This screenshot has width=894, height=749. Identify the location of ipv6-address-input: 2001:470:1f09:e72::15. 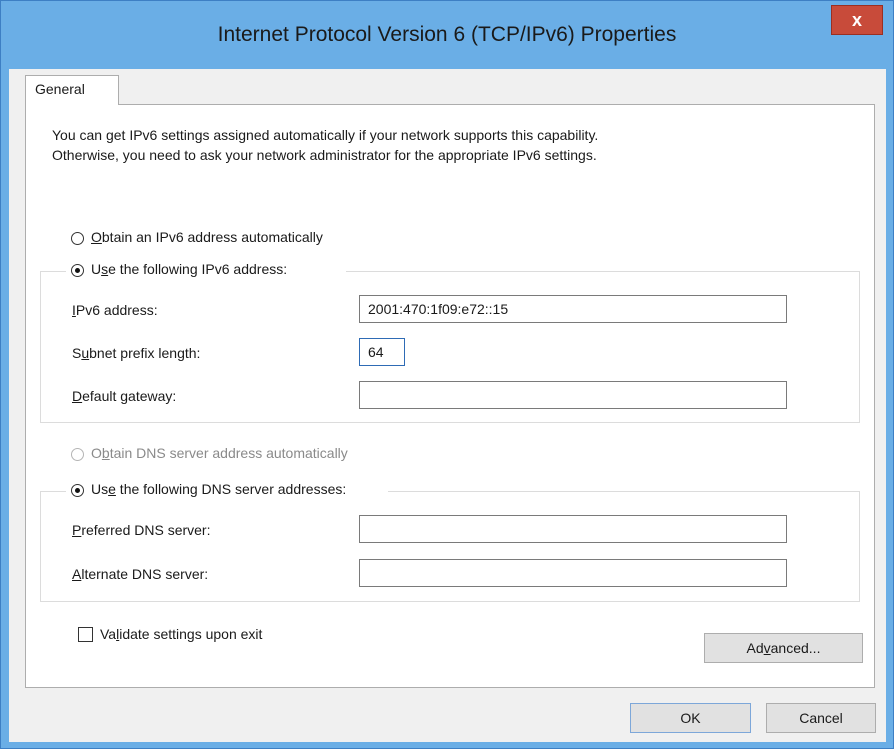
(573, 309).